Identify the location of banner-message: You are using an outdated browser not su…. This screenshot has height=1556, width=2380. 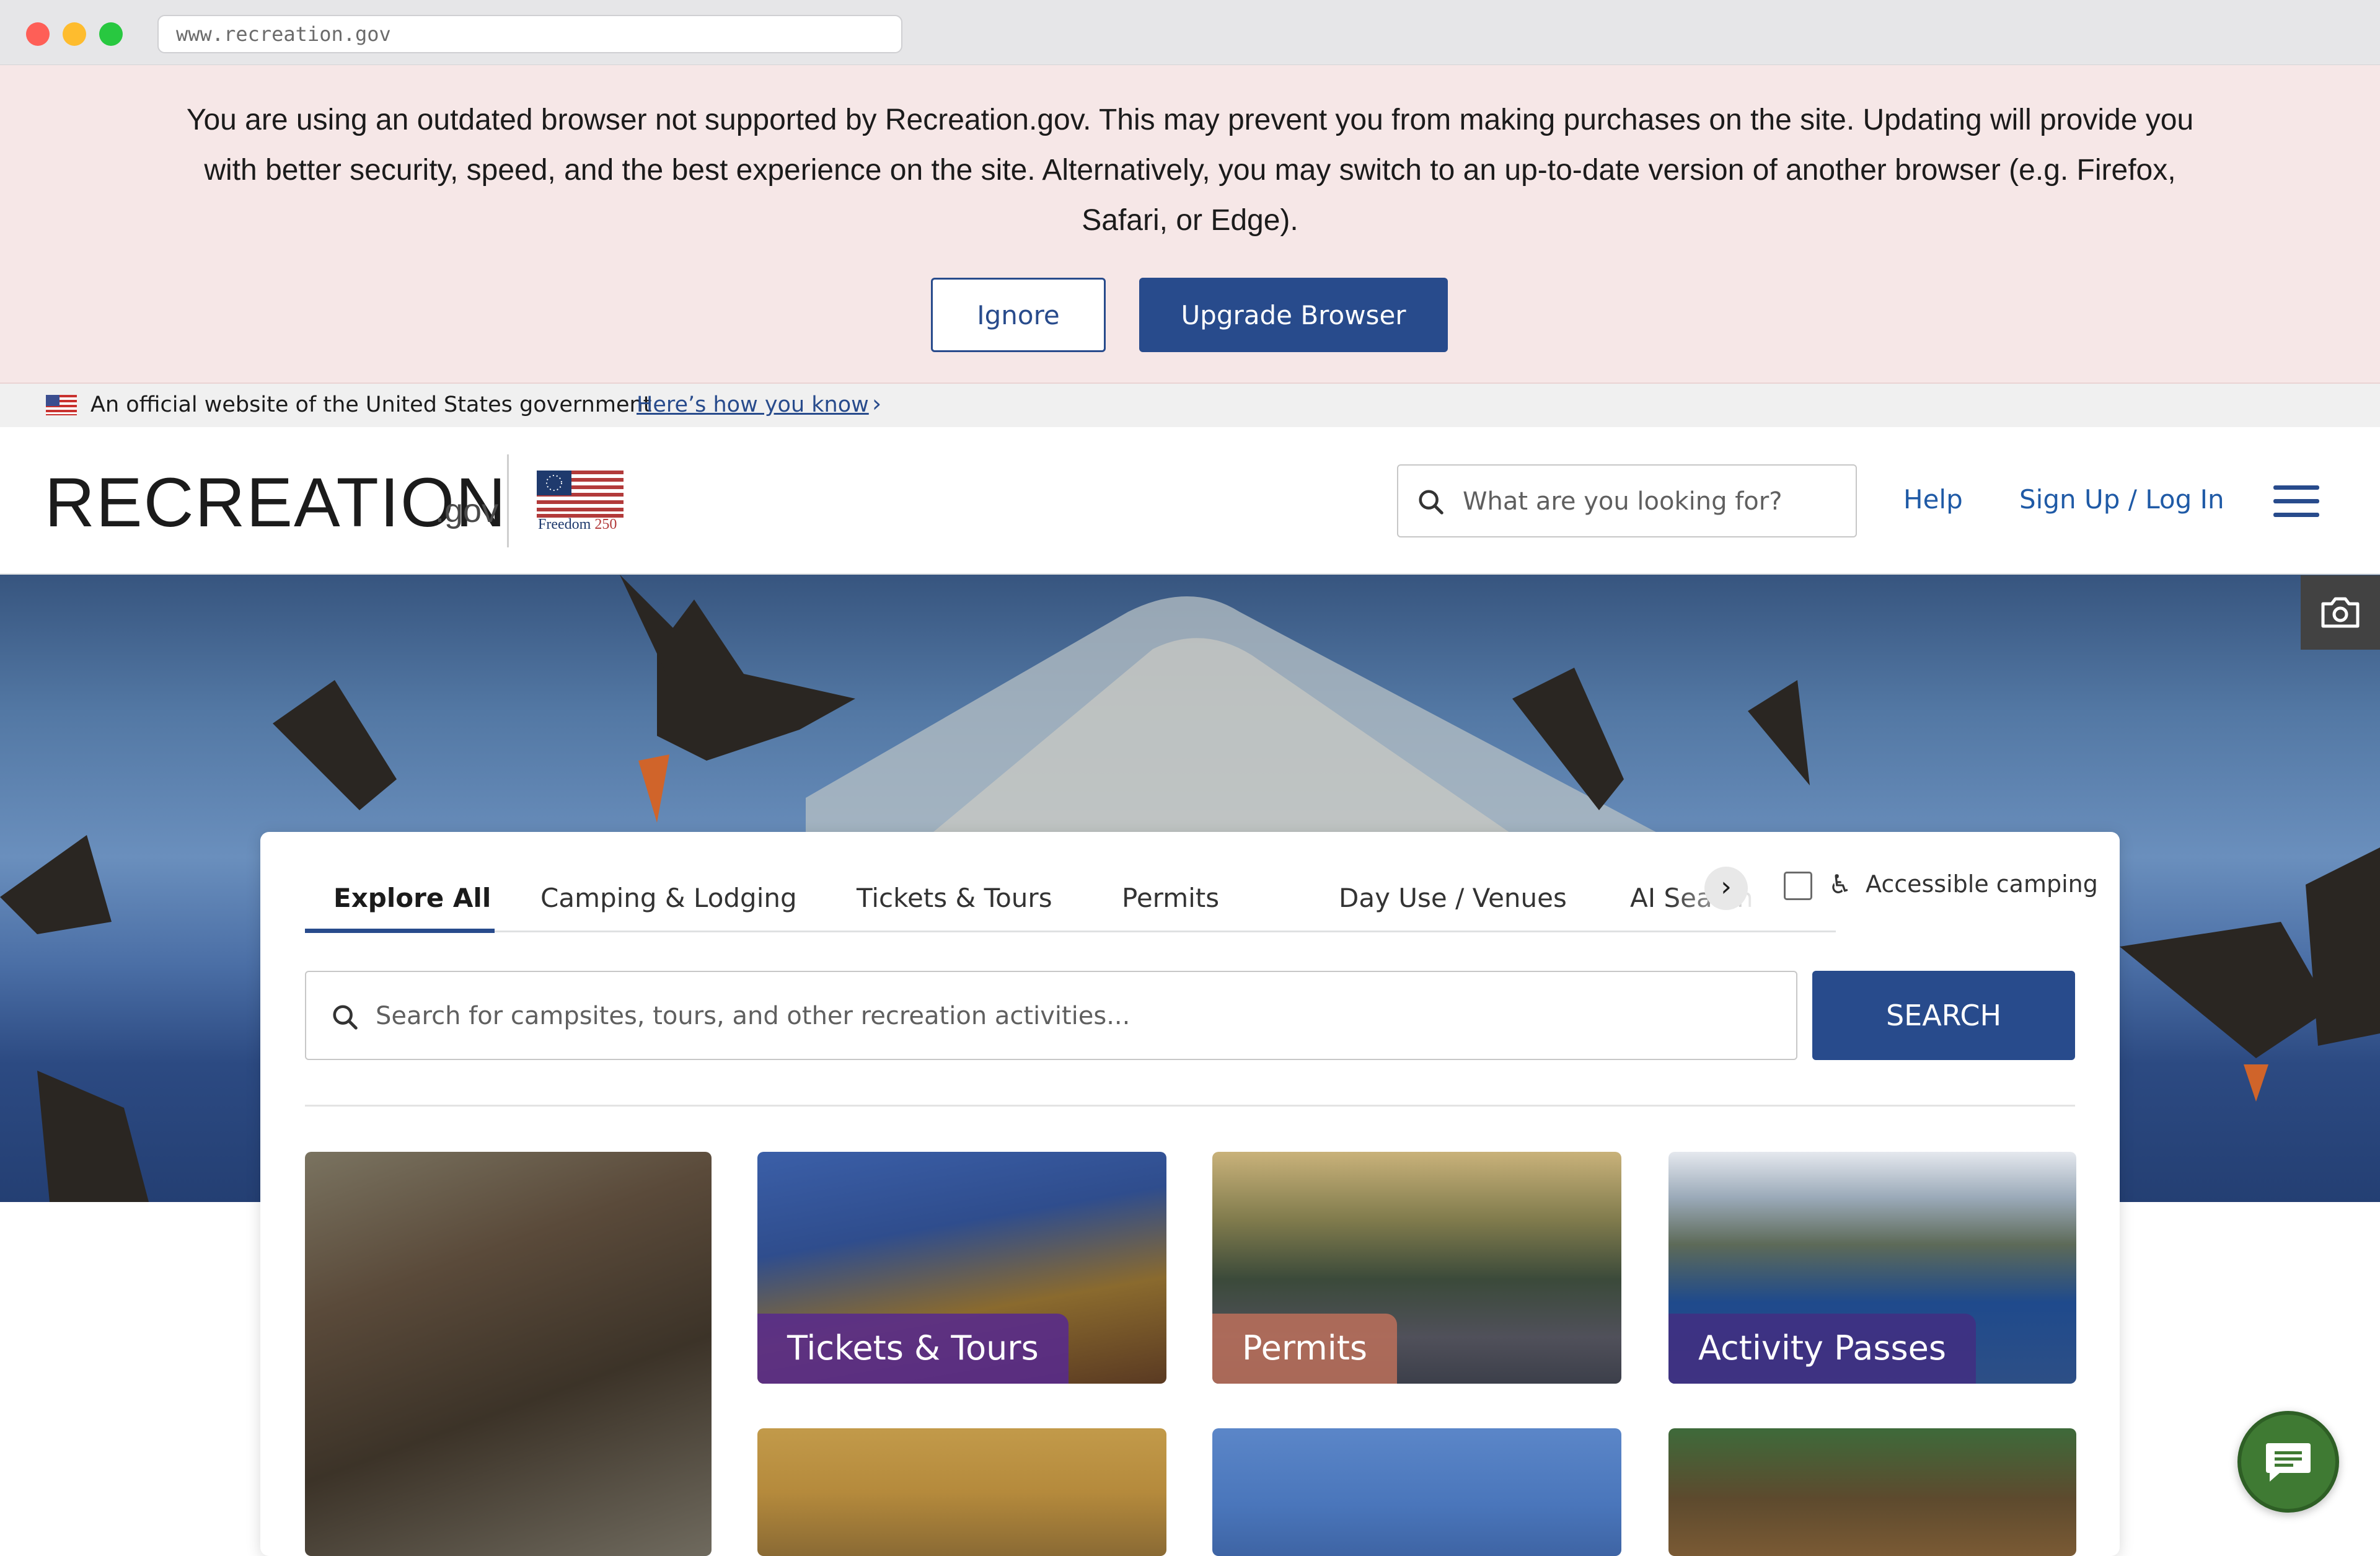
(1190, 170).